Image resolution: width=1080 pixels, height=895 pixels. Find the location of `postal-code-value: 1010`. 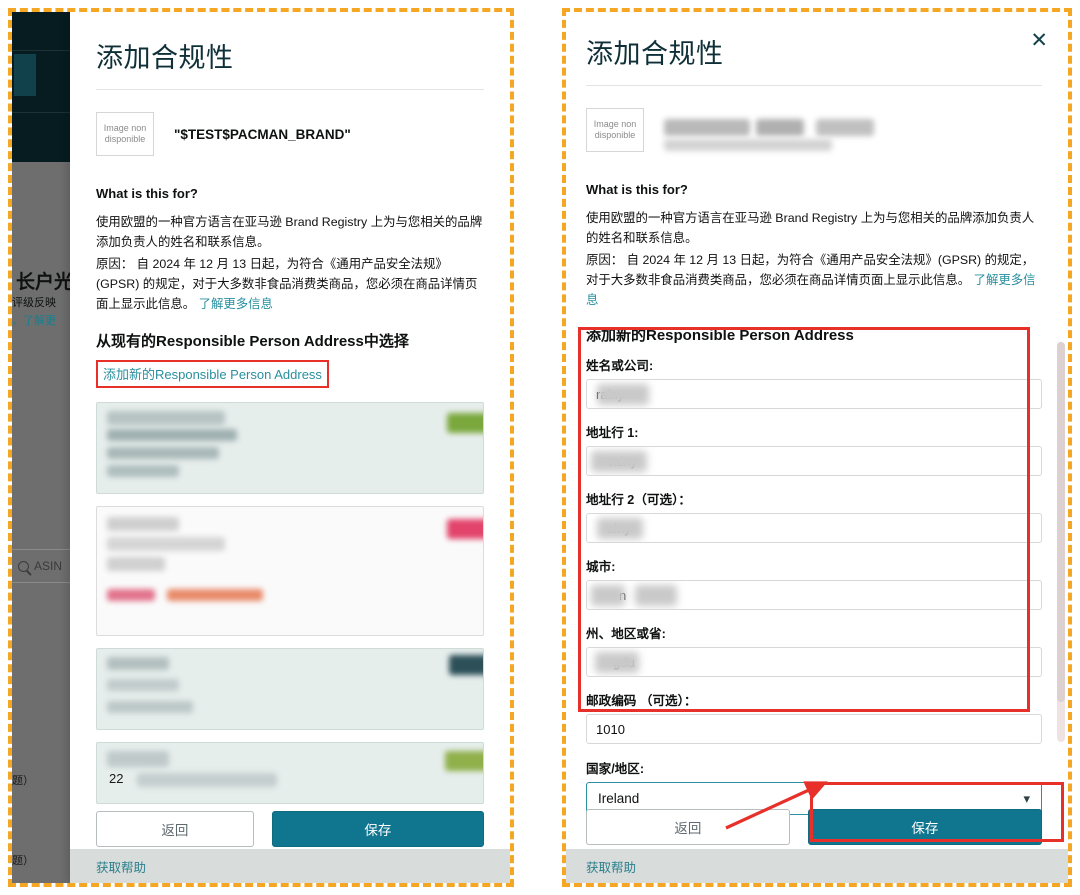

postal-code-value: 1010 is located at coordinates (610, 729).